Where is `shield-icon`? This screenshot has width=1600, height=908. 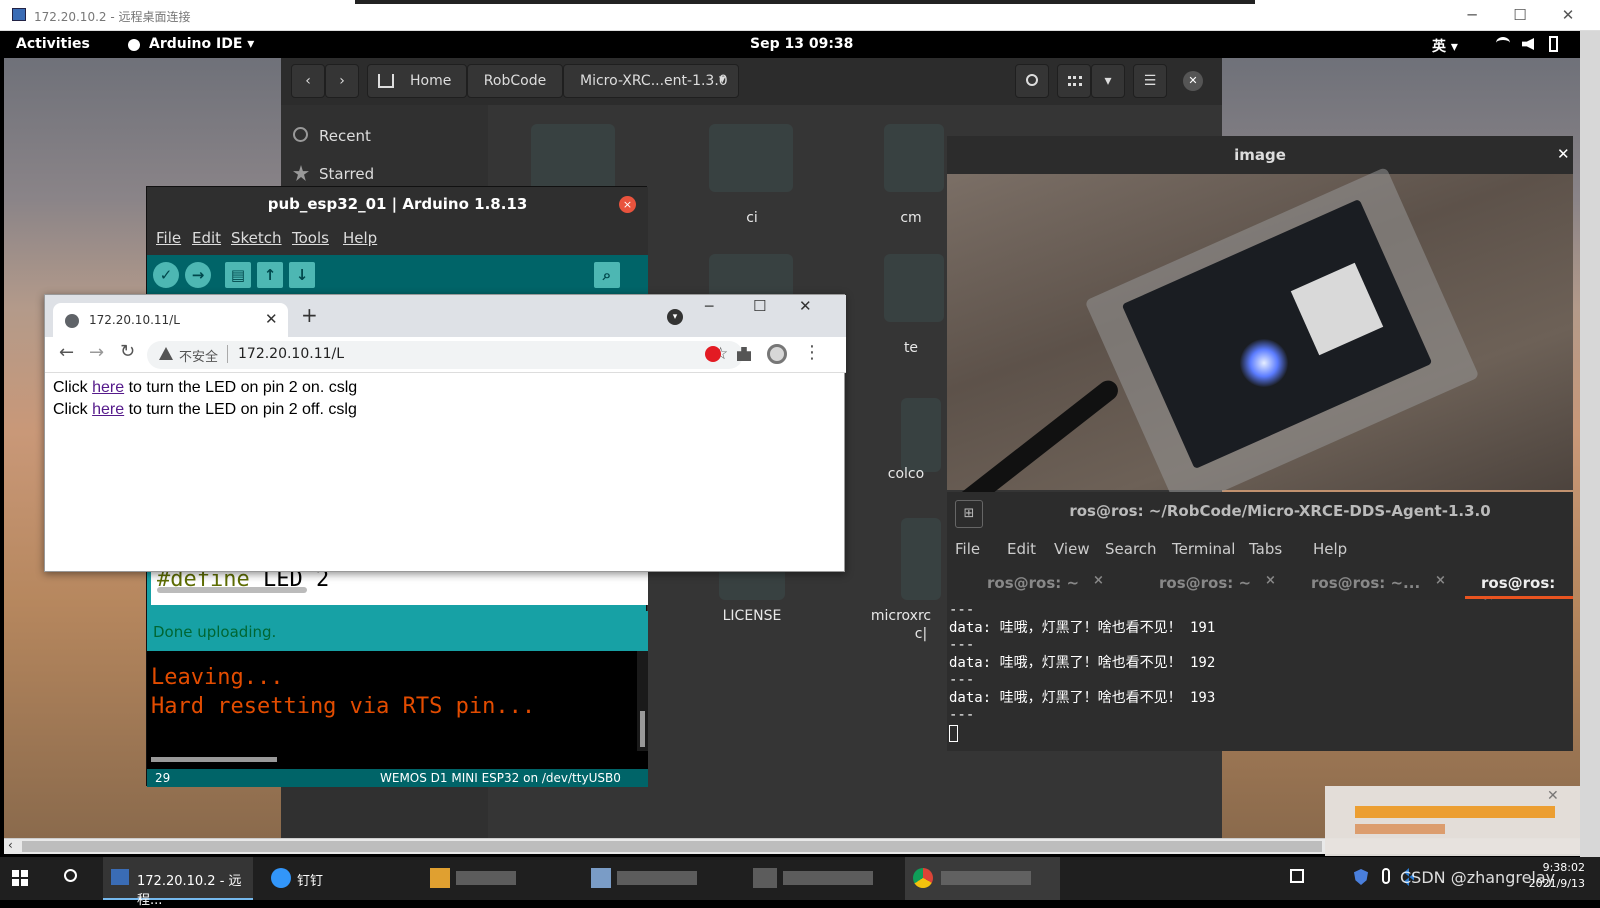 shield-icon is located at coordinates (1361, 877).